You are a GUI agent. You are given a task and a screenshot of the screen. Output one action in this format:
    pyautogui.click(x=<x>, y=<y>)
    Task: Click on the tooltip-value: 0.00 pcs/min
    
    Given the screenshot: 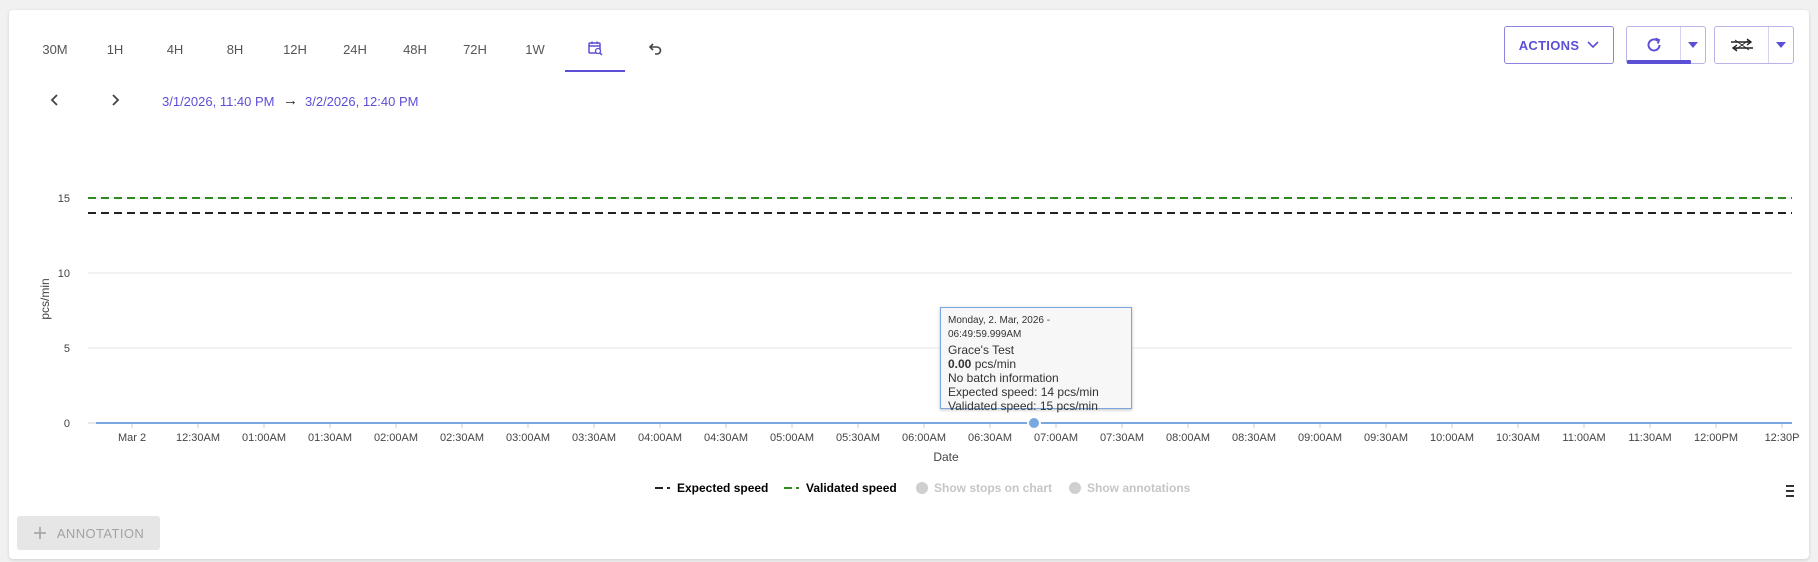 What is the action you would take?
    pyautogui.click(x=1036, y=364)
    